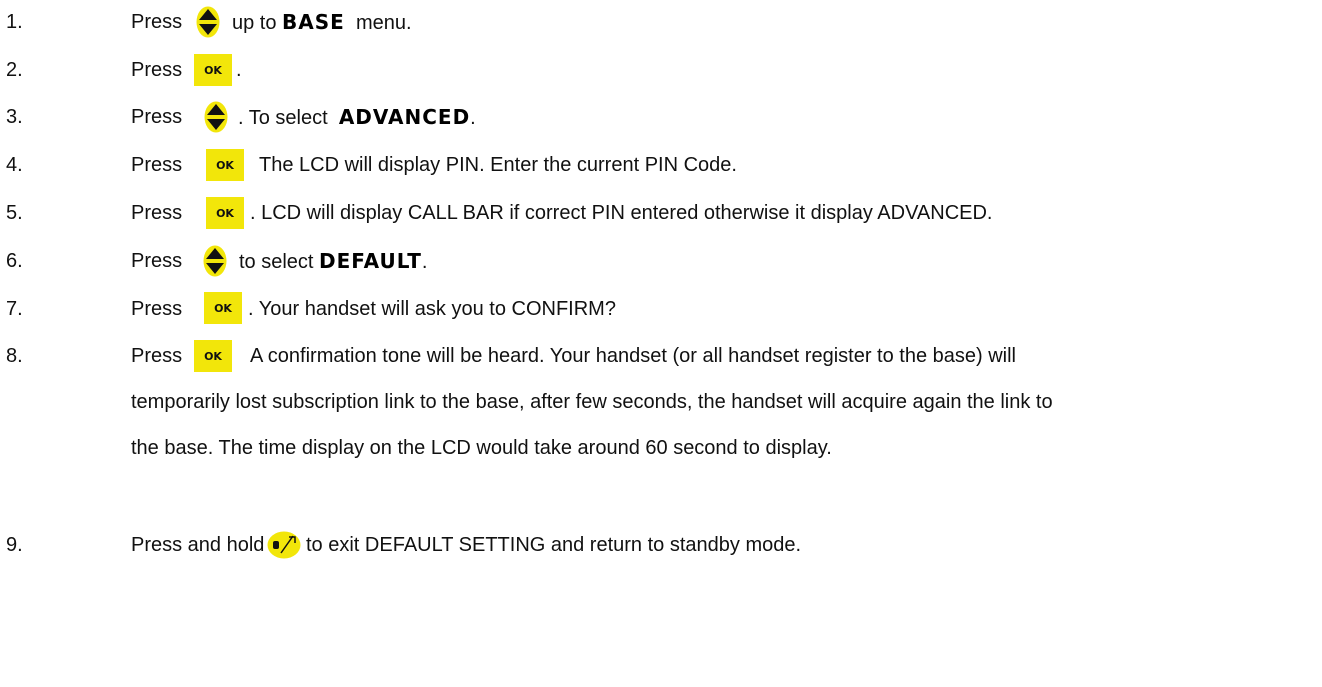 Image resolution: width=1322 pixels, height=687 pixels. What do you see at coordinates (198, 545) in the screenshot?
I see `press-text: Press and hold` at bounding box center [198, 545].